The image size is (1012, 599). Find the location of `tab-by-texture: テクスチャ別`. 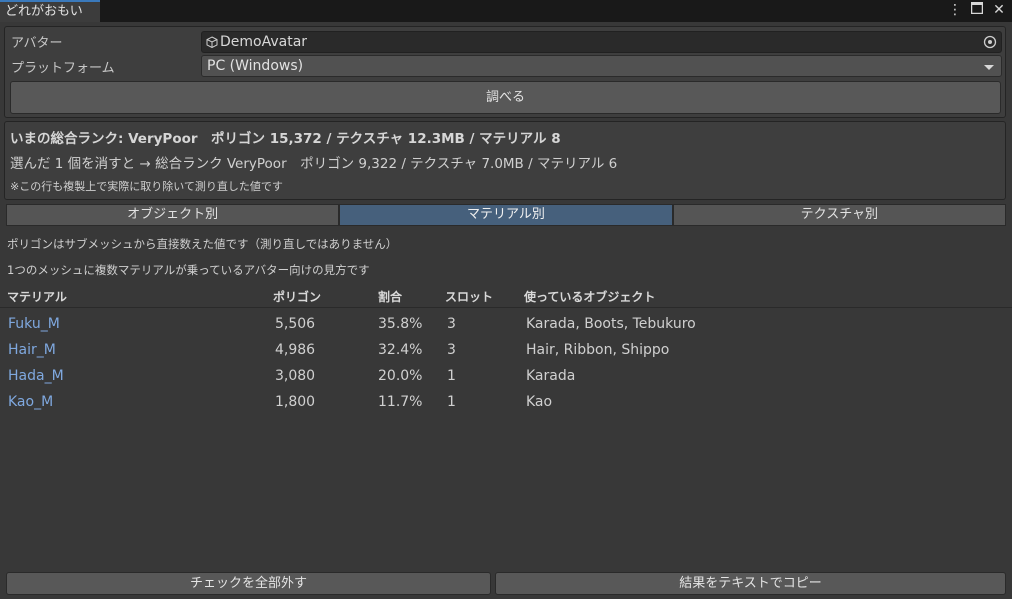

tab-by-texture: テクスチャ別 is located at coordinates (839, 215).